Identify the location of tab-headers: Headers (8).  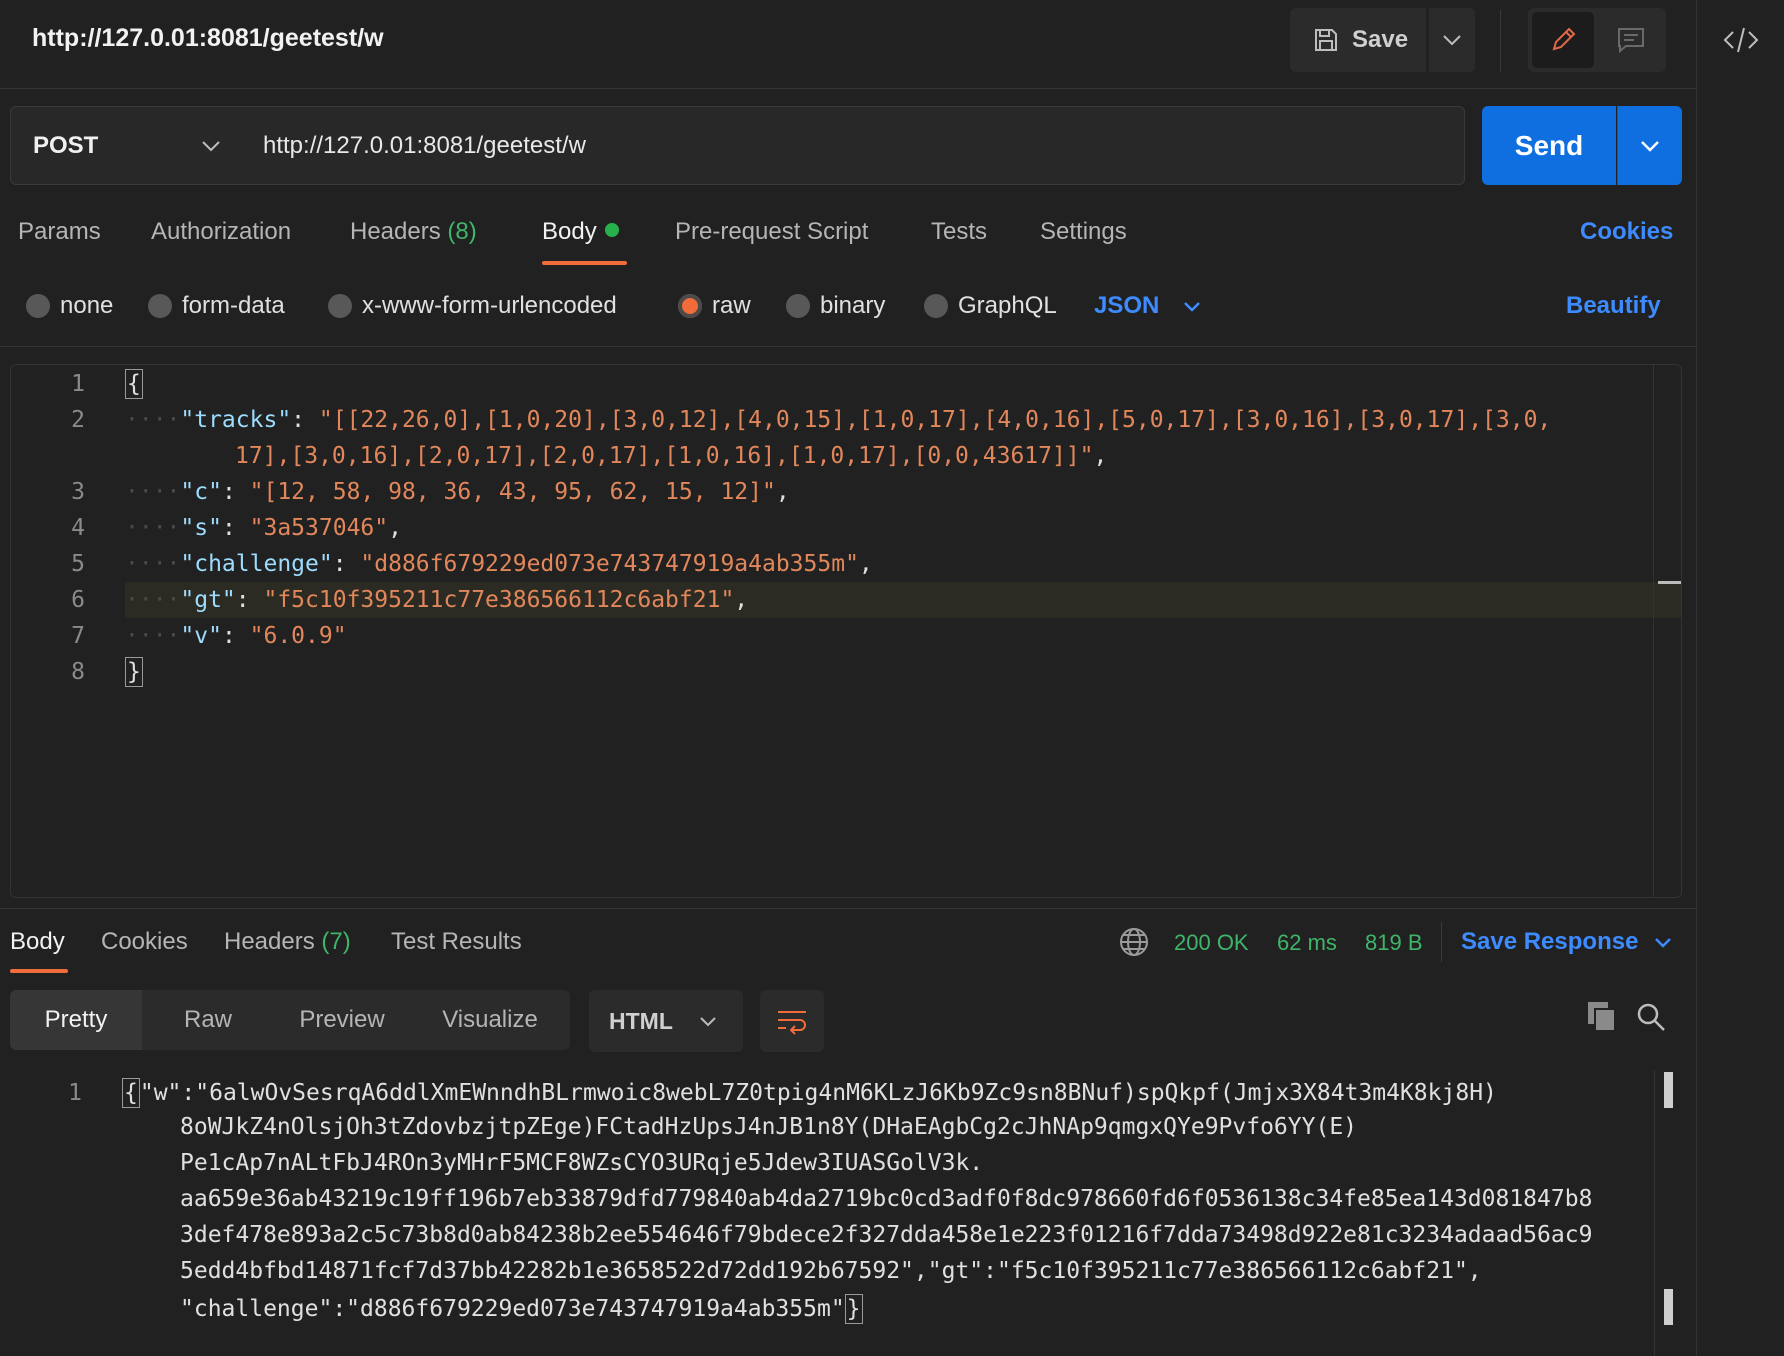
(413, 232).